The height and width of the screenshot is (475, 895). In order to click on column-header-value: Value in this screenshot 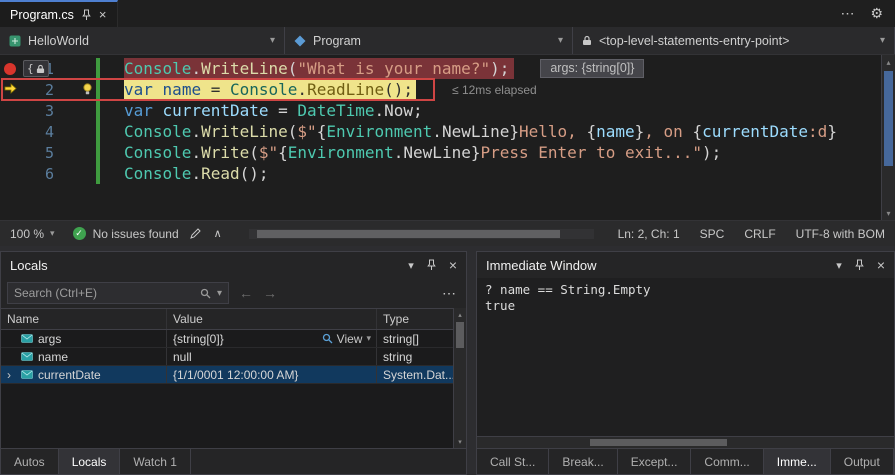, I will do `click(272, 319)`.